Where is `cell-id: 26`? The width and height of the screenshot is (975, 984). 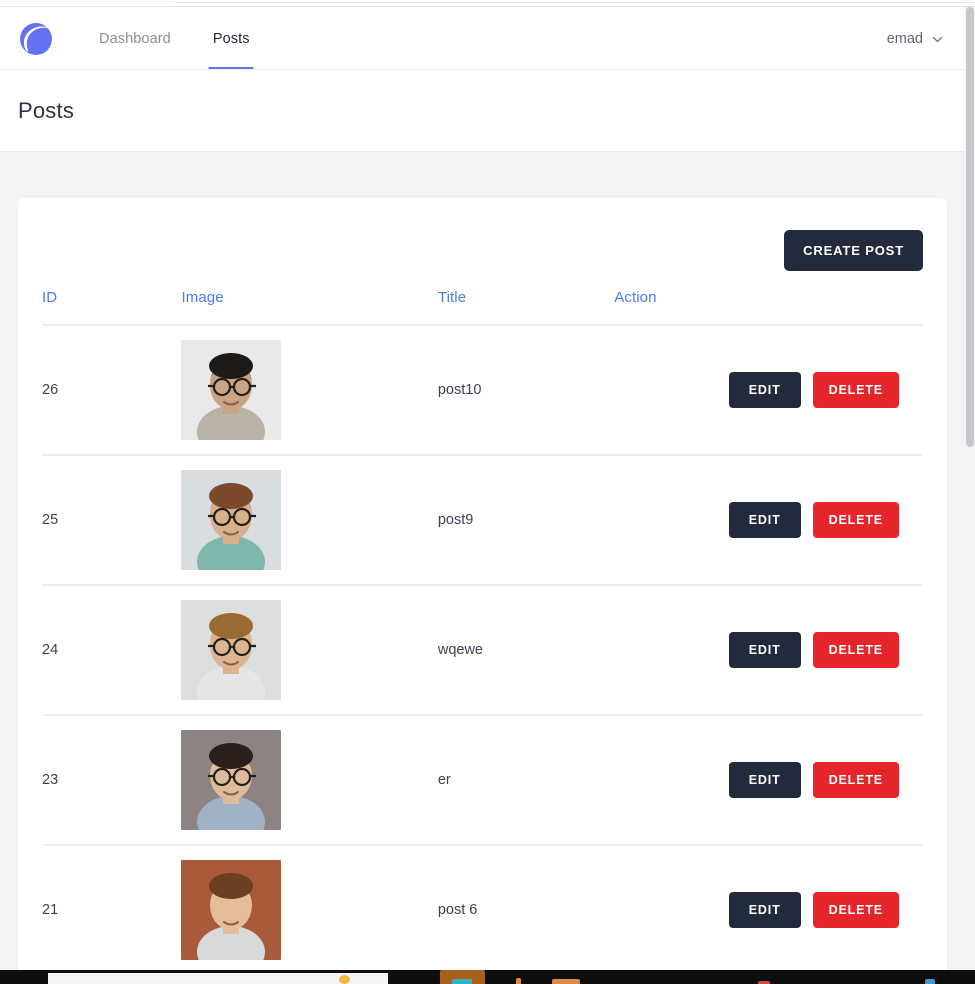 cell-id: 26 is located at coordinates (112, 390).